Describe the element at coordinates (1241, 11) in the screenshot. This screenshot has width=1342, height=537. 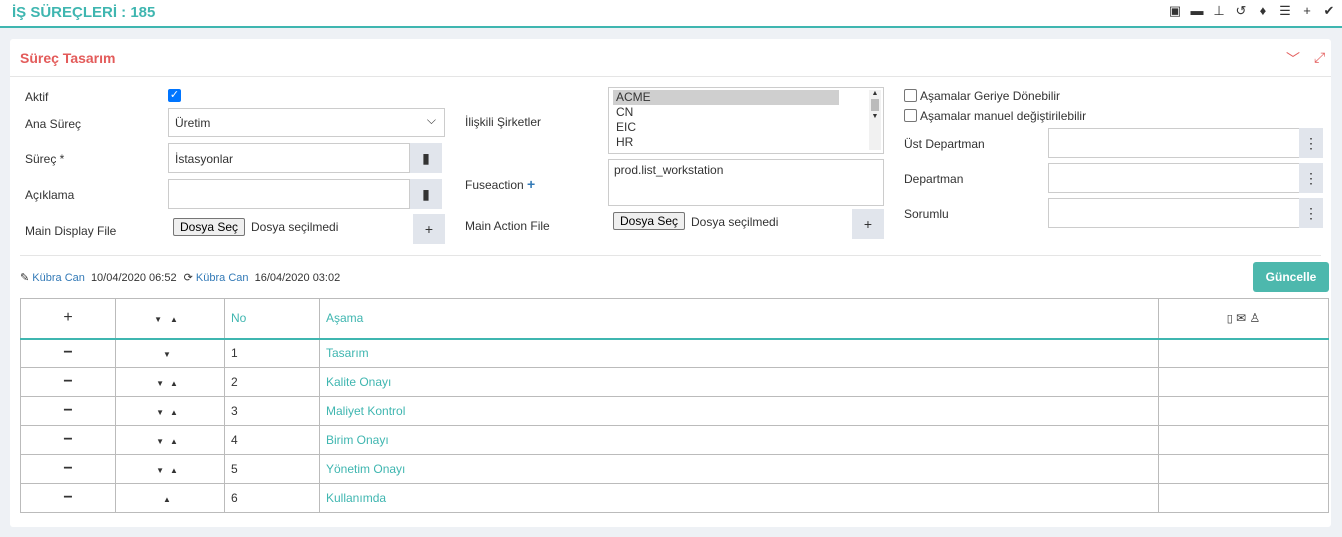
I see `history-icon: ↺` at that location.